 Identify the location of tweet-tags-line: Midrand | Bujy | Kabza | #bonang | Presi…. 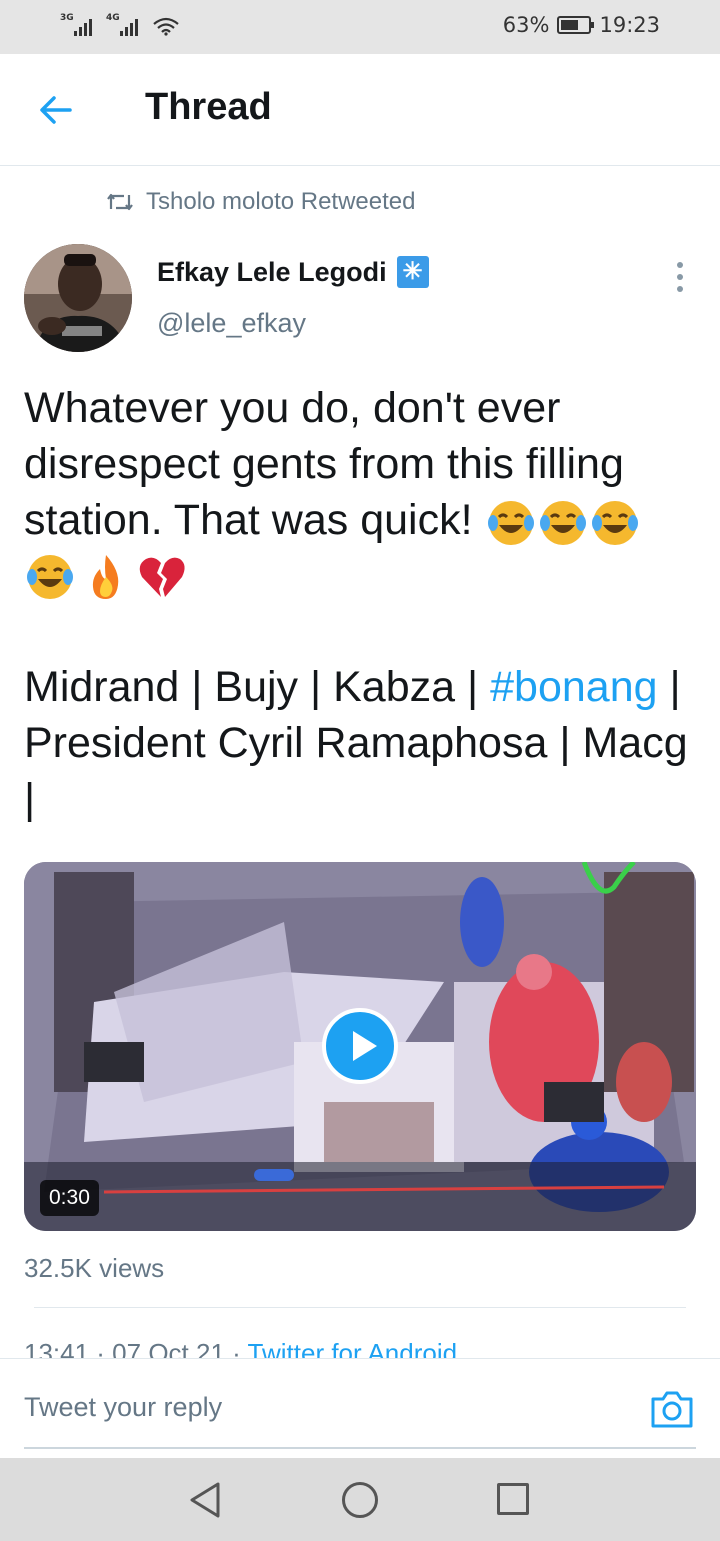
(360, 743).